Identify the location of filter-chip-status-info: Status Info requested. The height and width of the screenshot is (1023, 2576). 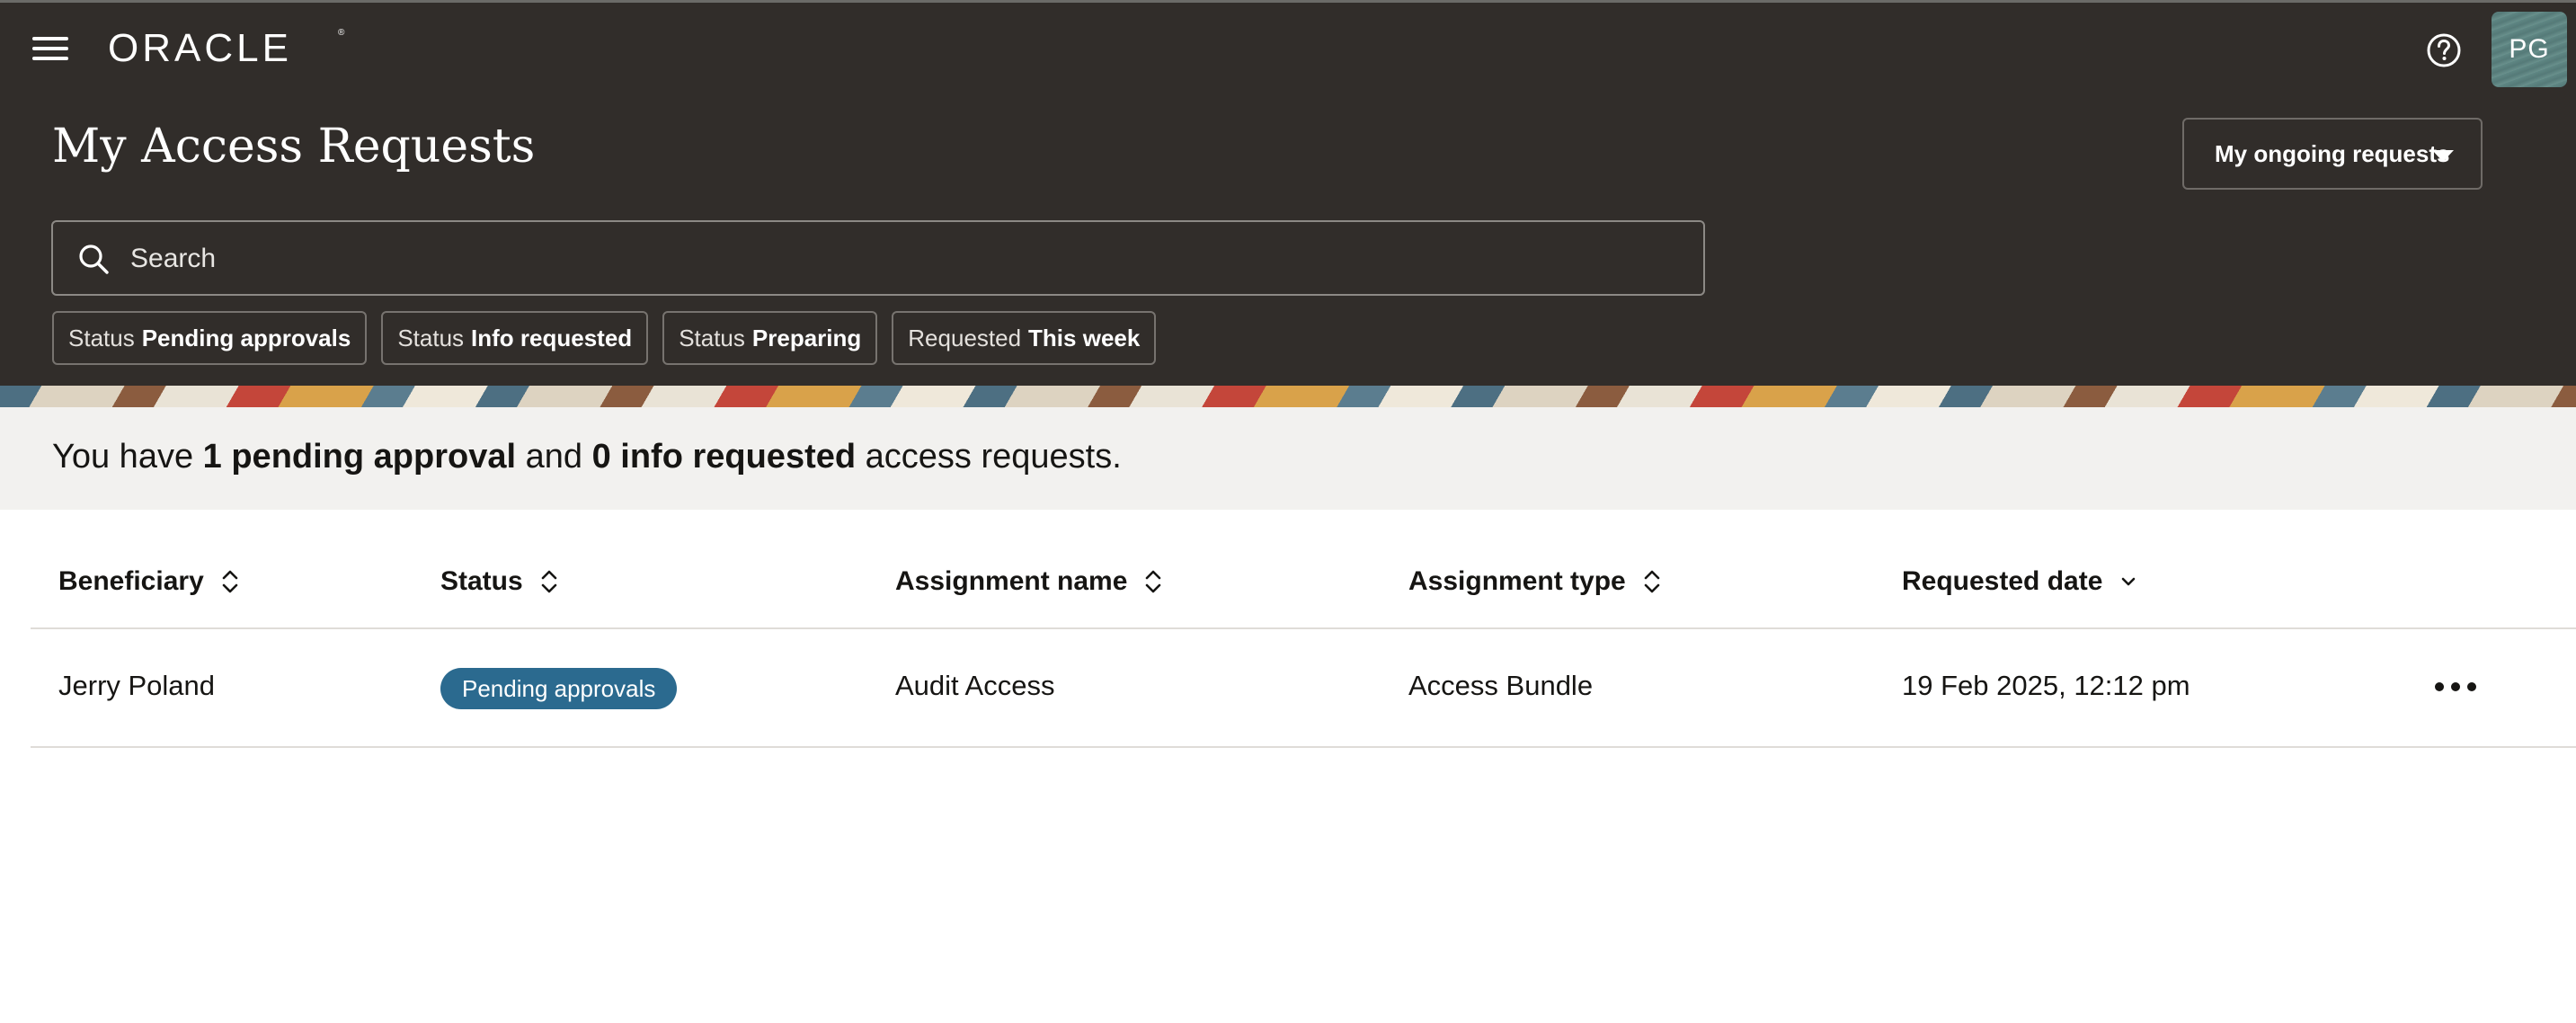
(515, 338).